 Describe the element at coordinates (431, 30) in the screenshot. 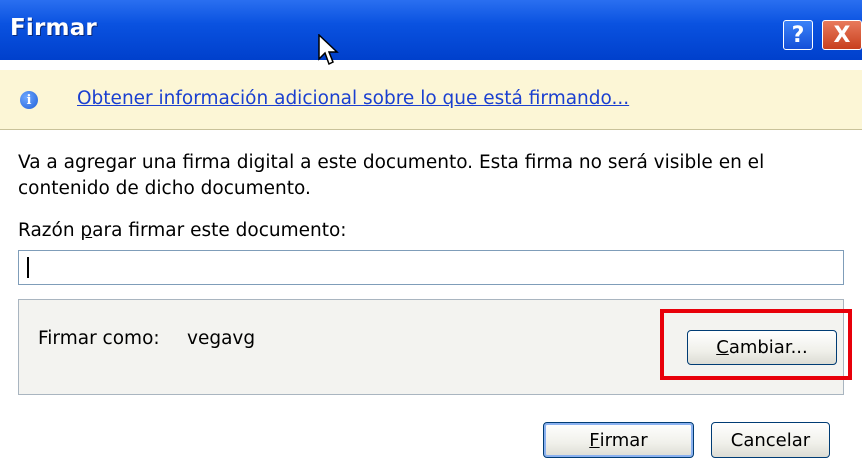

I see `title-bar: Firmar ? X` at that location.